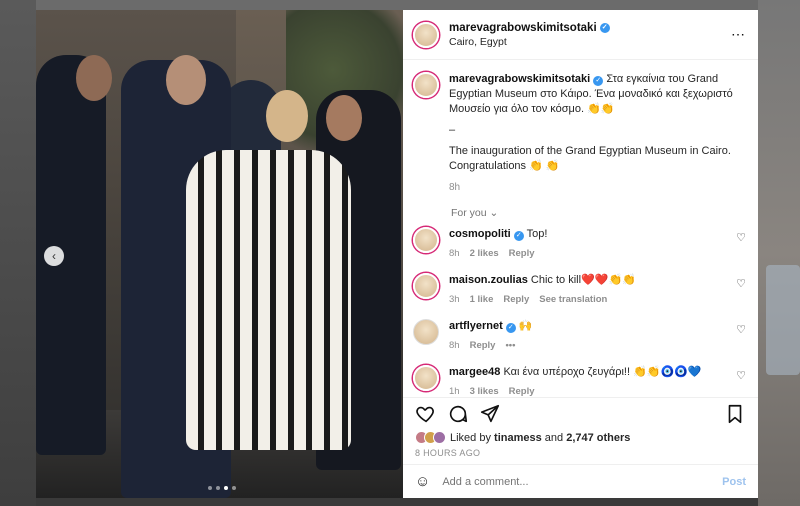  What do you see at coordinates (469, 213) in the screenshot?
I see `for-you-label: For you` at bounding box center [469, 213].